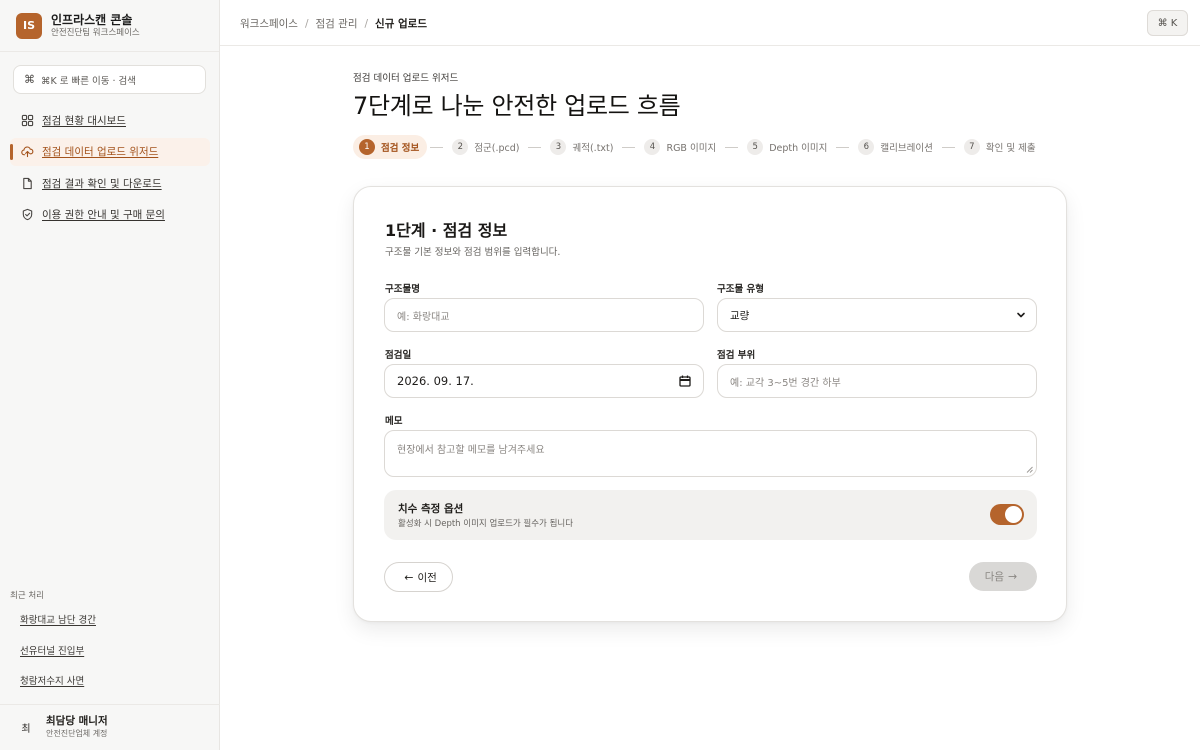 The height and width of the screenshot is (750, 1200). I want to click on brand: IS 인프라스캔 콘솔 안전진단팀 워크스페이스, so click(109, 26).